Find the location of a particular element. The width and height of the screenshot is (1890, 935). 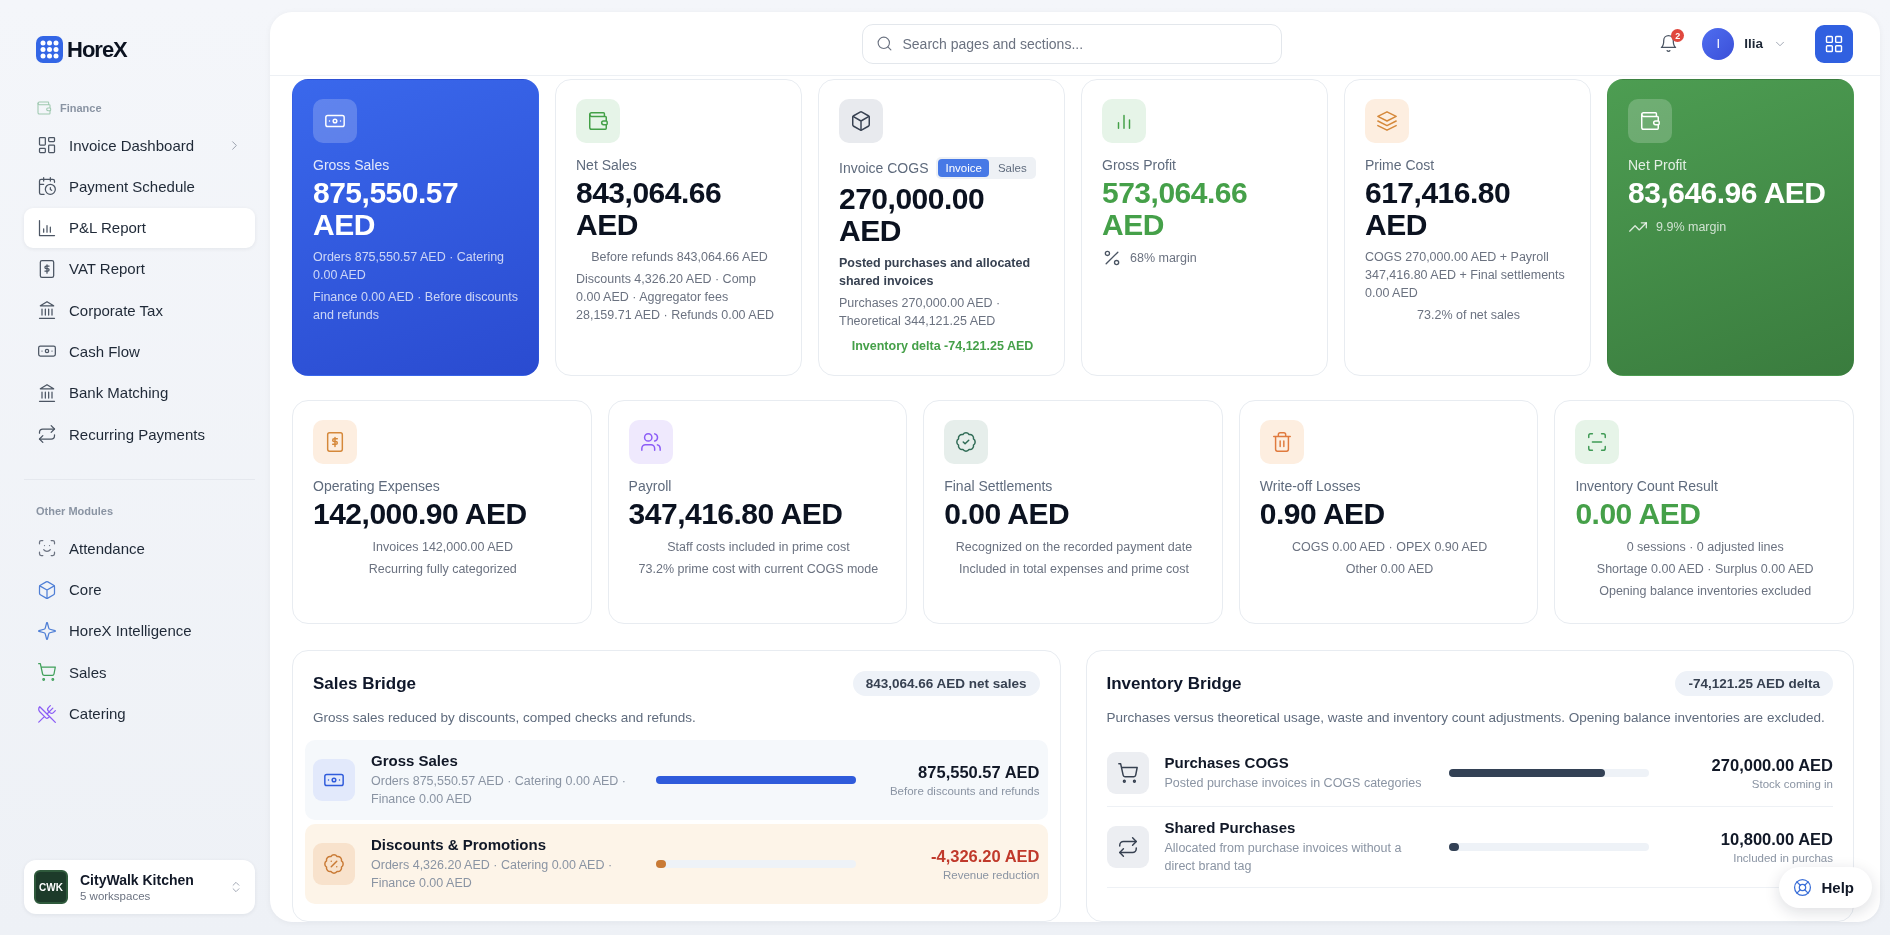

metric-detail: Other 0.00 AED is located at coordinates (1389, 569).